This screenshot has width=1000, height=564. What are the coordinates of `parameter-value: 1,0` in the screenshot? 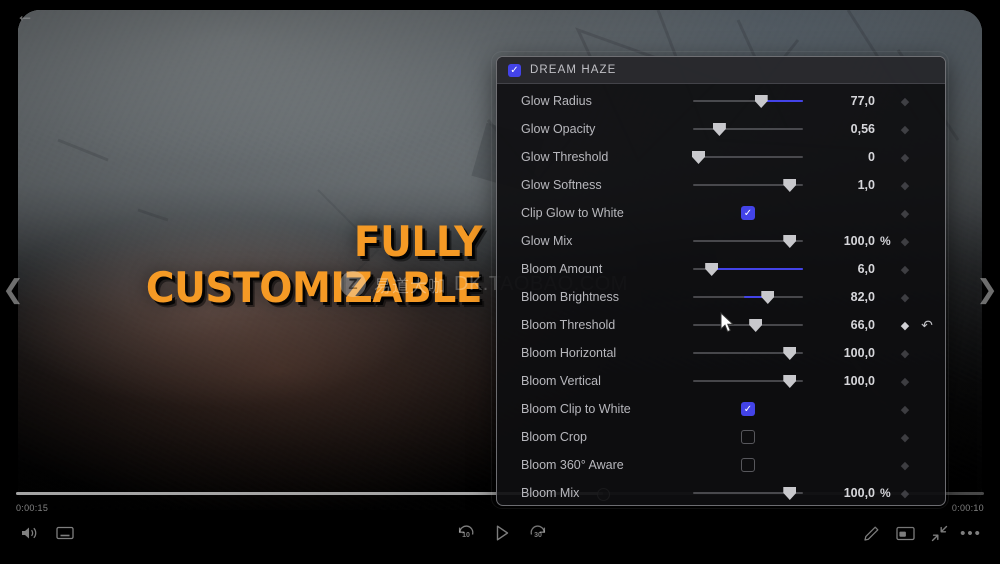 It's located at (839, 185).